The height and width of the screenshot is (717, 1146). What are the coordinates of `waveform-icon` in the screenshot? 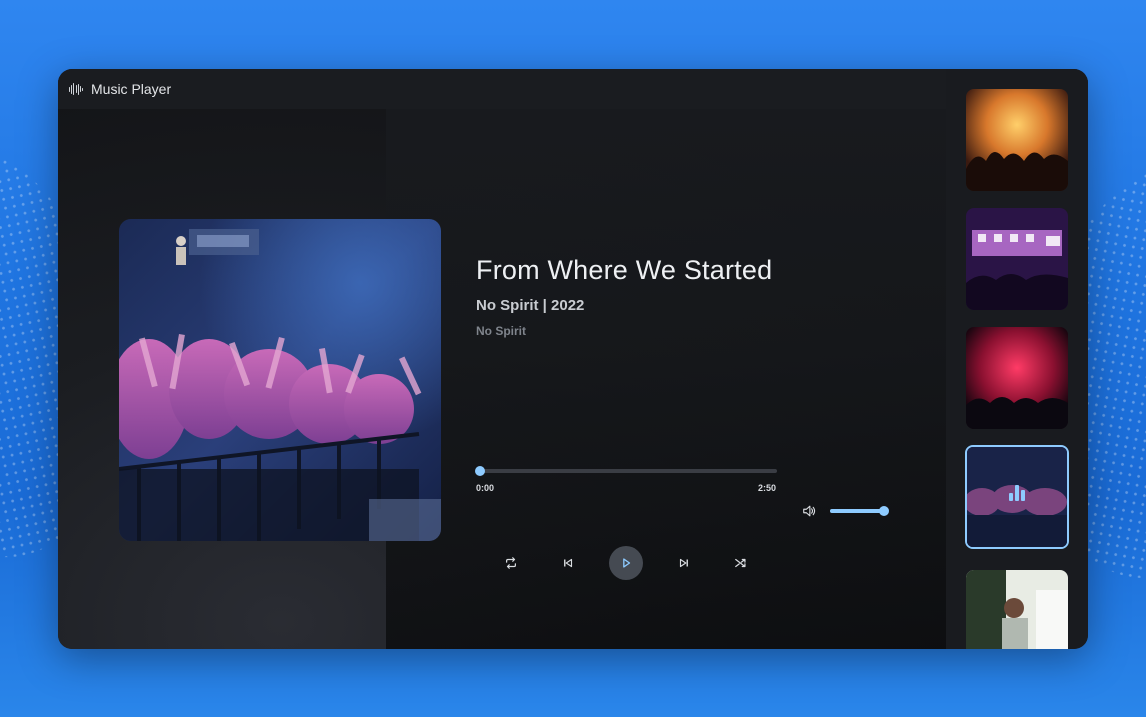 It's located at (76, 89).